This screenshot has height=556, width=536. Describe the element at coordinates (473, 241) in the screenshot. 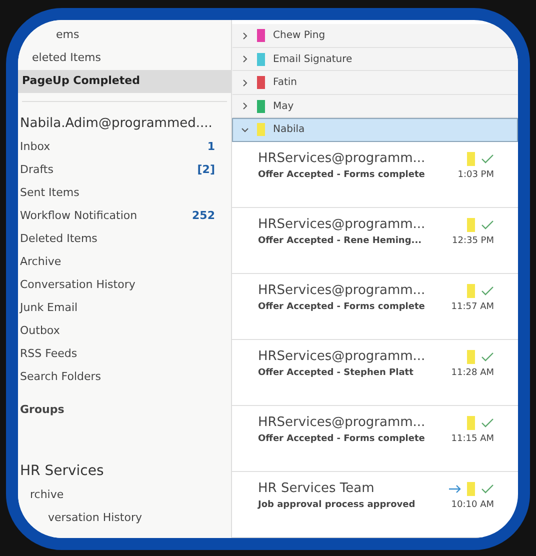

I see `message-time: 12:35 PM` at that location.